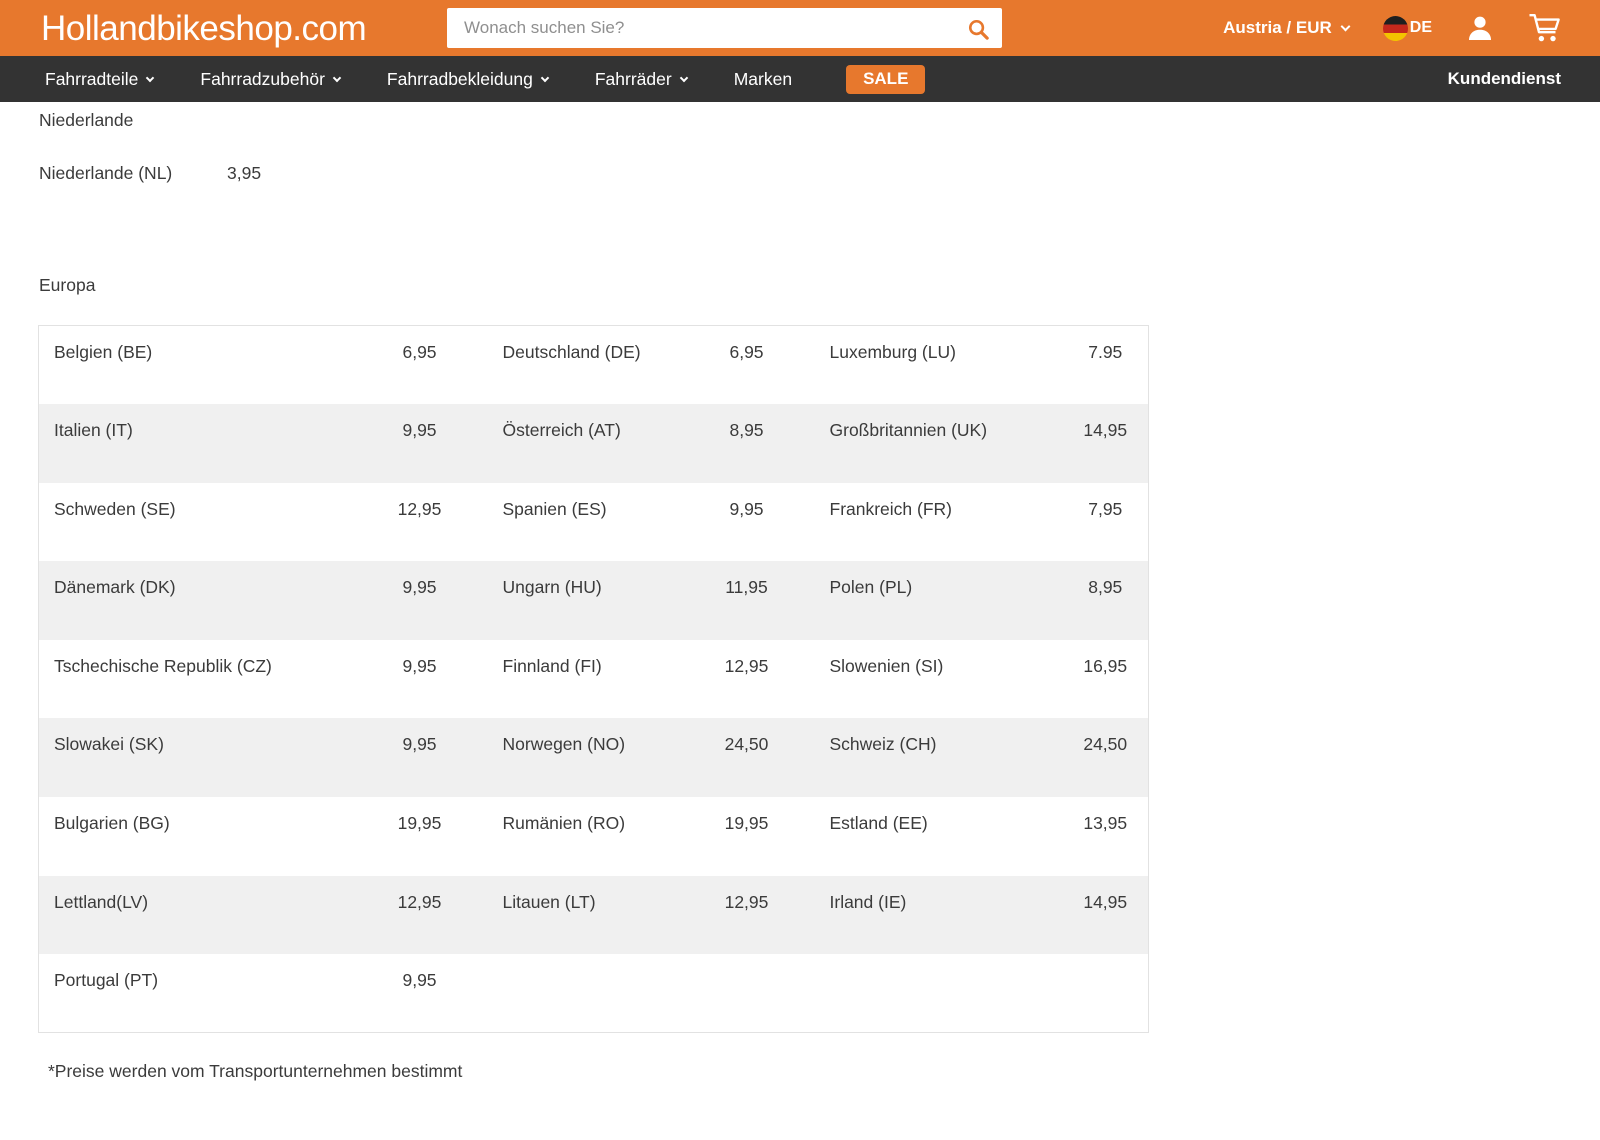 The height and width of the screenshot is (1140, 1600). What do you see at coordinates (552, 587) in the screenshot?
I see `country-cell: Ungarn (HU)` at bounding box center [552, 587].